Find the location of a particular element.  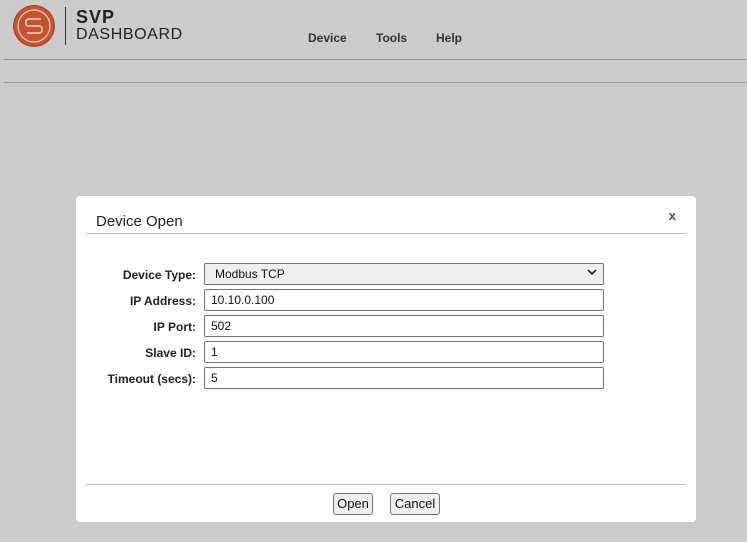

logo-subtitle: DASHBOARD is located at coordinates (129, 34).